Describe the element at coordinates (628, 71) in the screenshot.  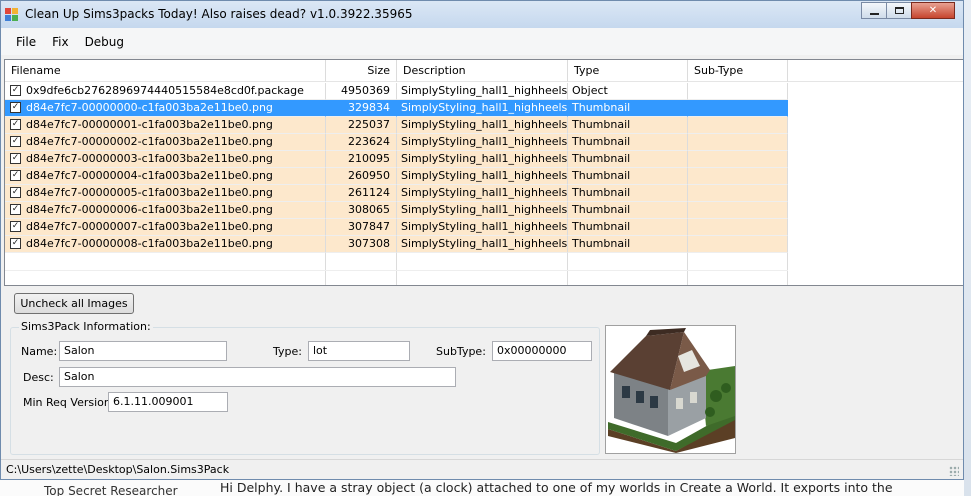
I see `column-type: Type` at that location.